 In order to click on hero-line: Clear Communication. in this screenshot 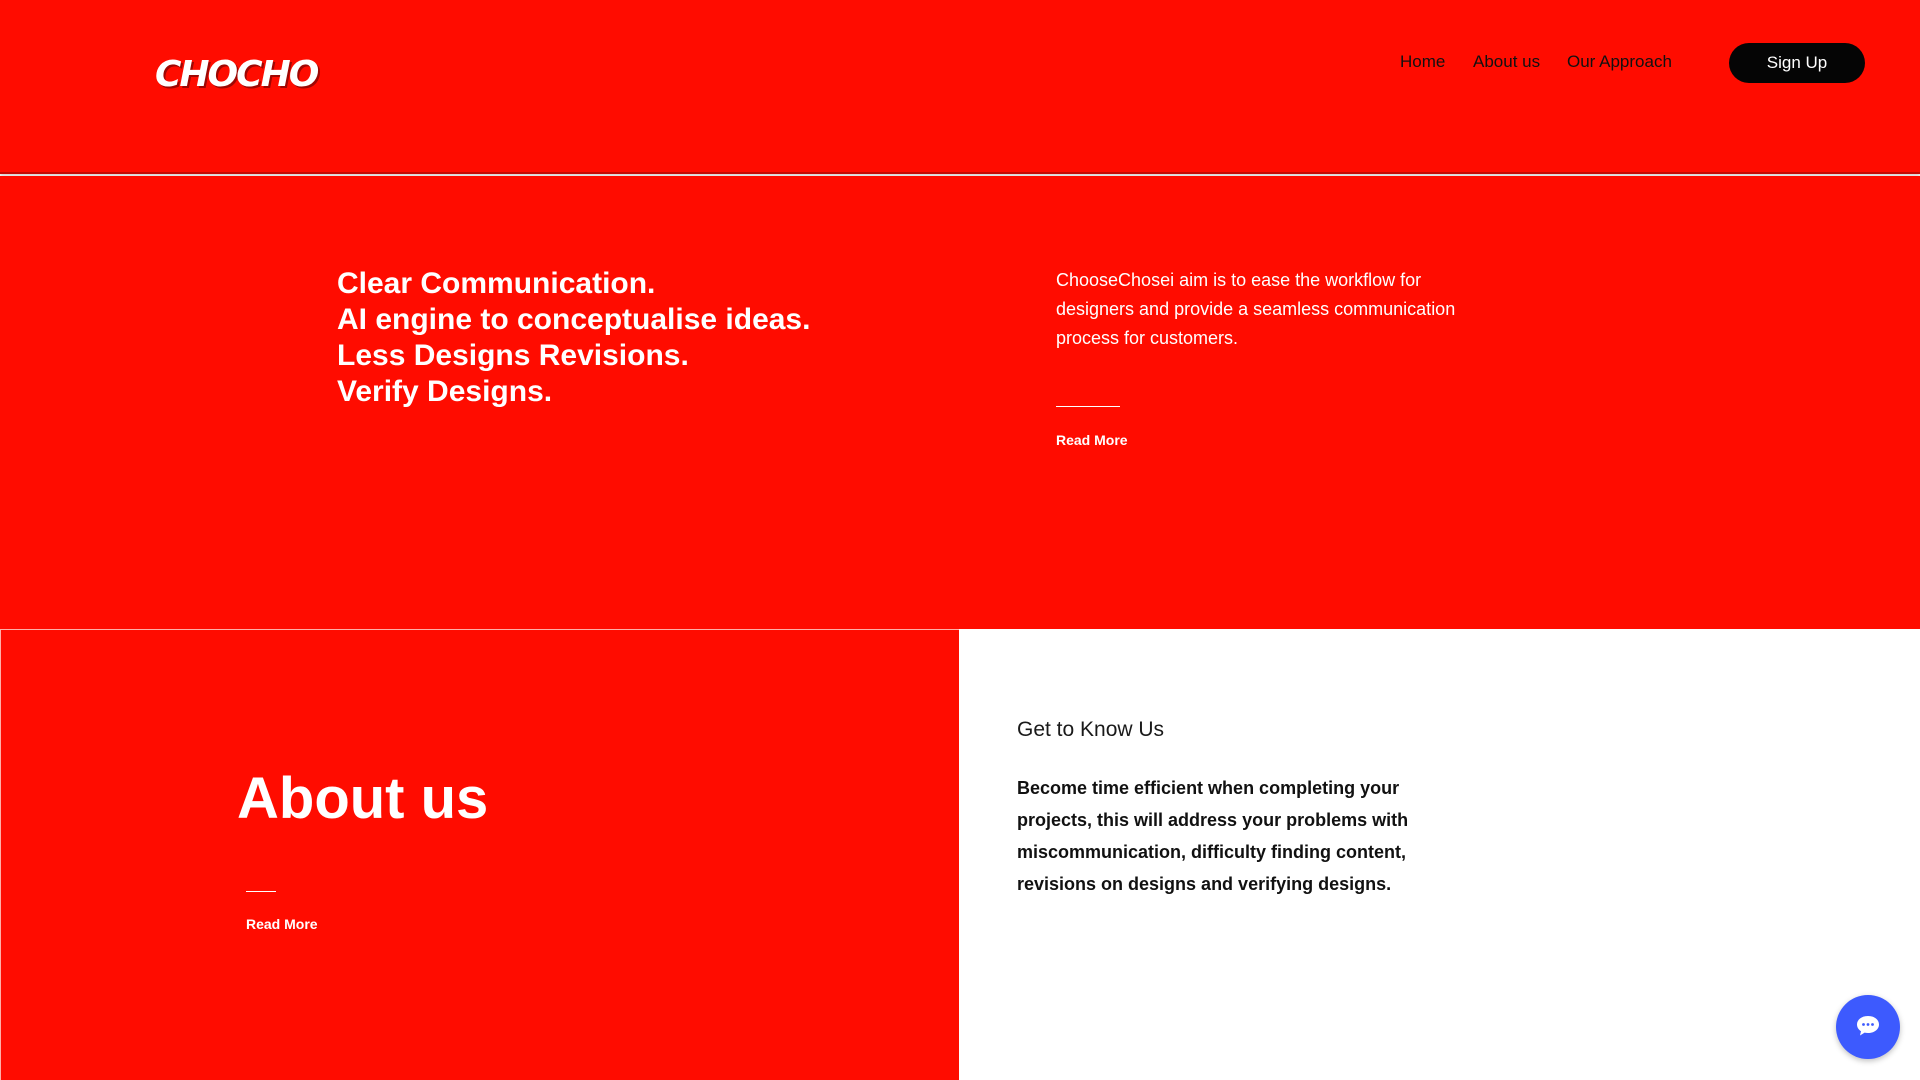, I will do `click(496, 283)`.